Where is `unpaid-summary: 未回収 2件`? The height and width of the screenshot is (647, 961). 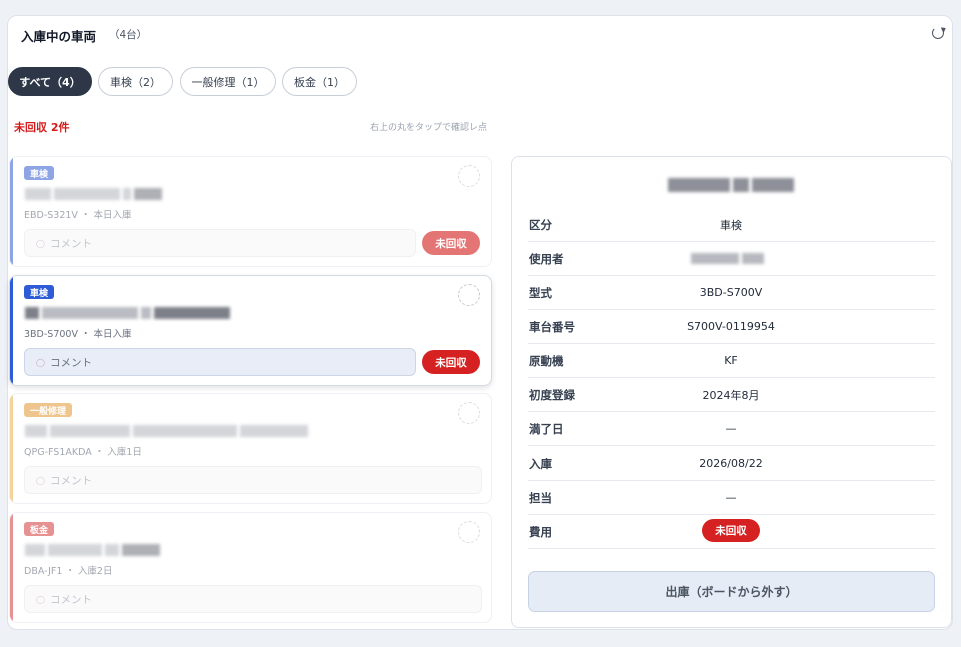 unpaid-summary: 未回収 2件 is located at coordinates (42, 127).